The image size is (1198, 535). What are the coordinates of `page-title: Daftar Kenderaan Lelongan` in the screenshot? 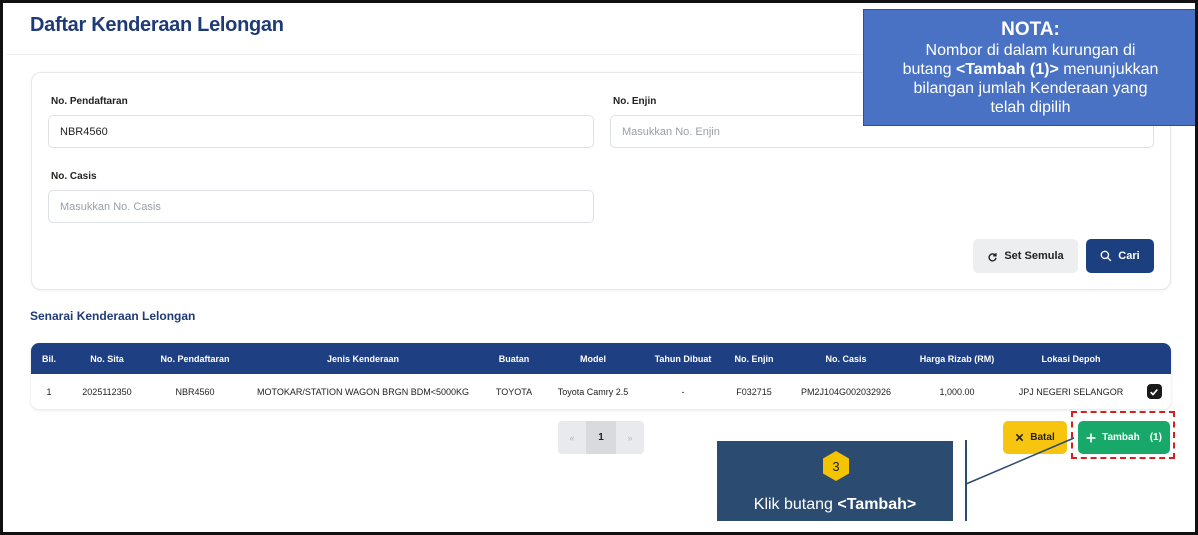 It's located at (157, 25).